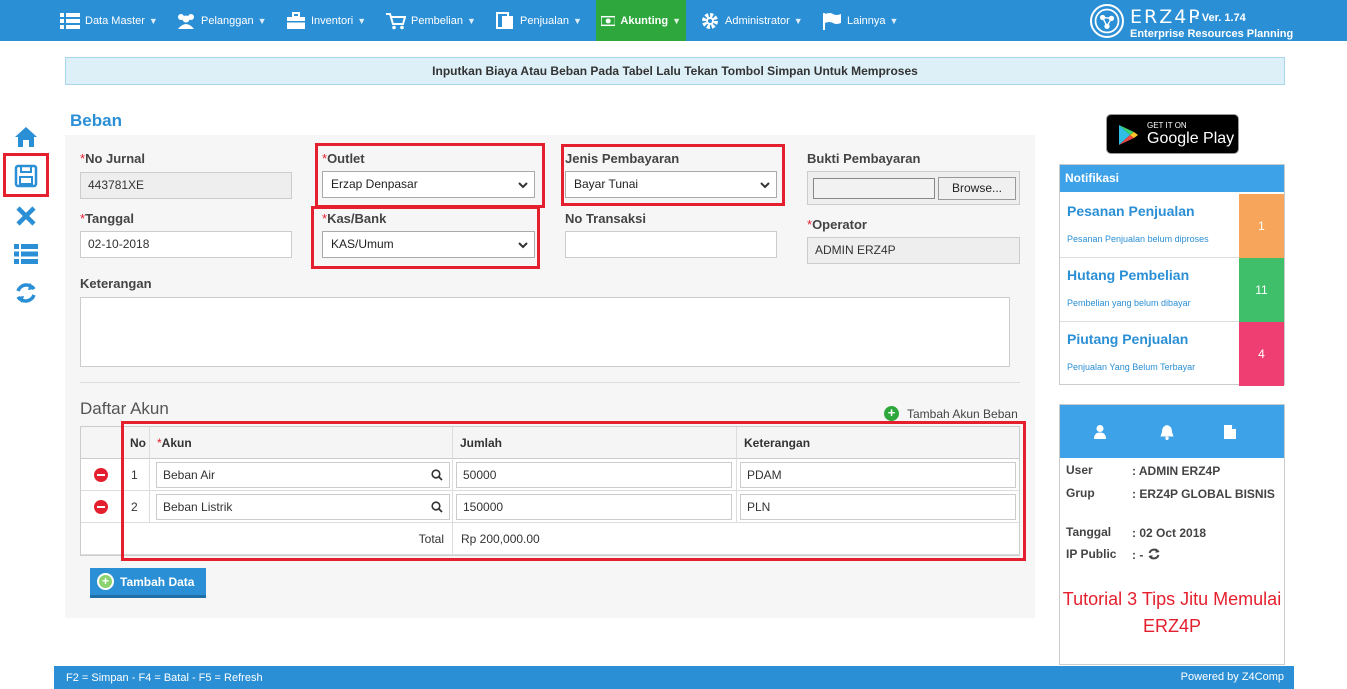 The width and height of the screenshot is (1347, 689). Describe the element at coordinates (1167, 125) in the screenshot. I see `google-play-line1: GET IT ON` at that location.